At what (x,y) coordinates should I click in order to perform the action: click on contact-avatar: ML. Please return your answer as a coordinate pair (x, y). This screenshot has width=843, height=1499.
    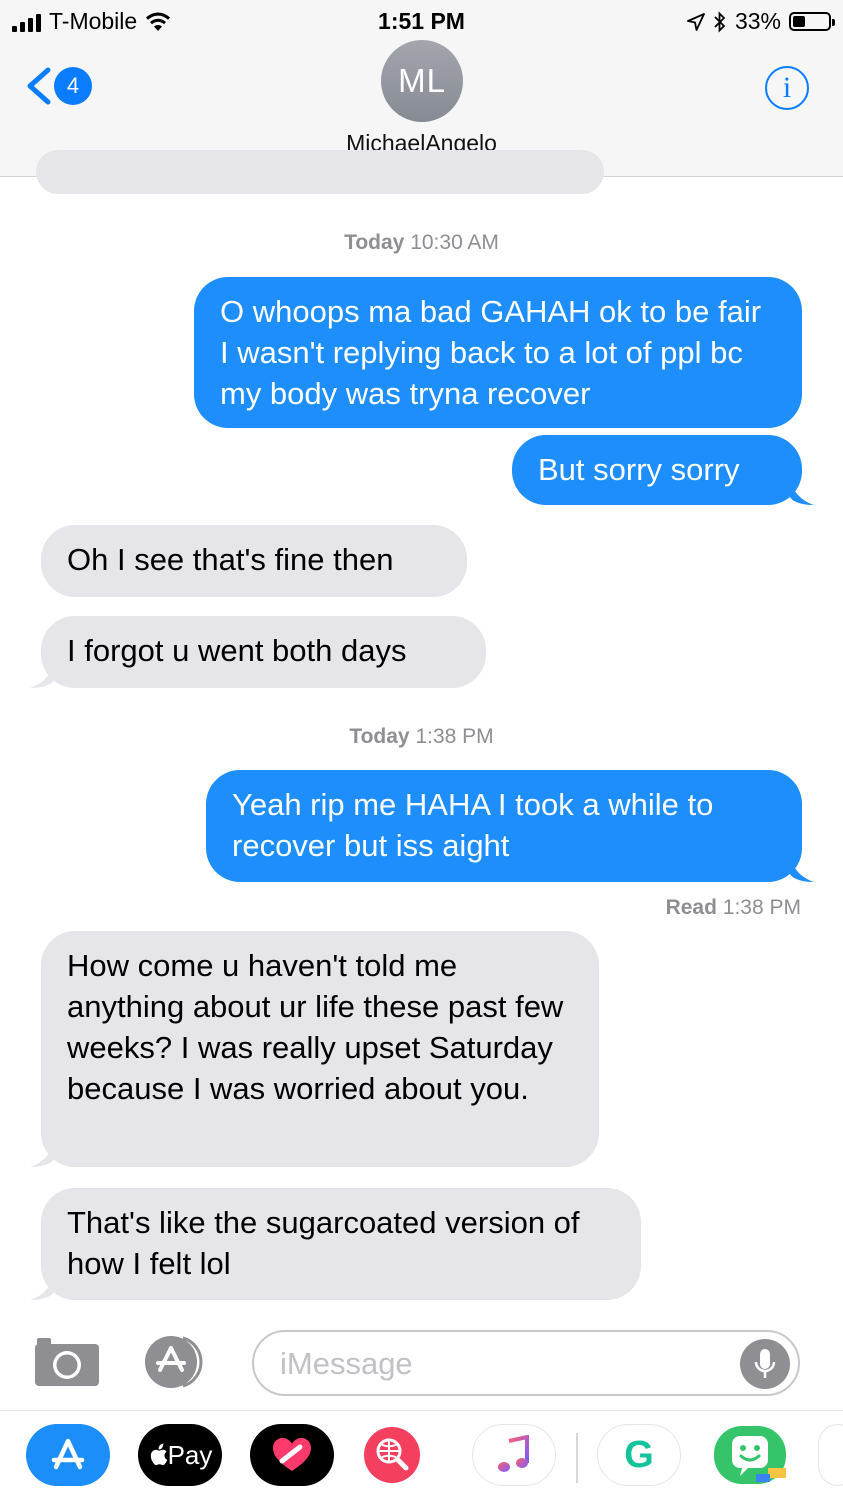
    Looking at the image, I should click on (422, 81).